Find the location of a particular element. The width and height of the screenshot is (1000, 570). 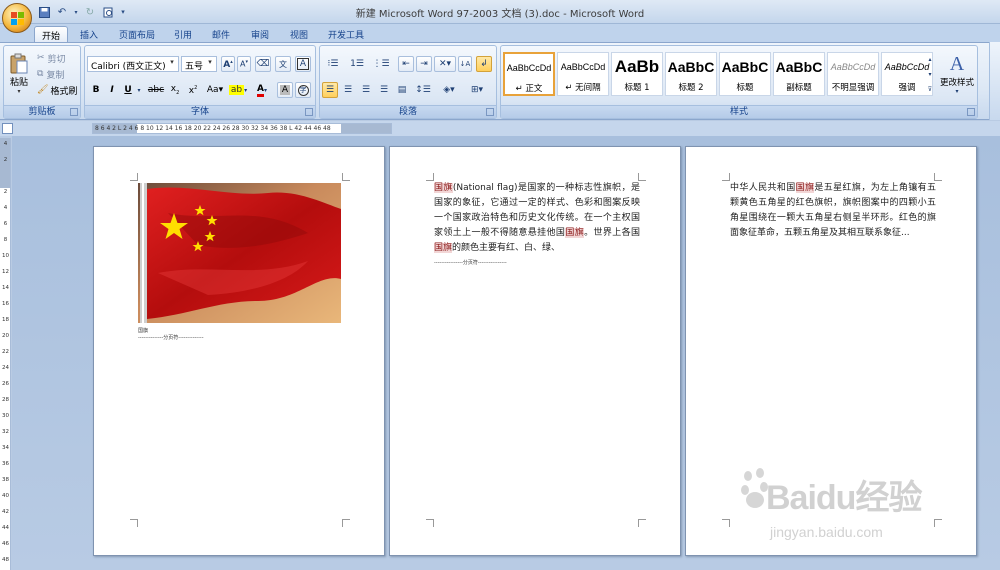

distributed-button: ▤ is located at coordinates (402, 90).